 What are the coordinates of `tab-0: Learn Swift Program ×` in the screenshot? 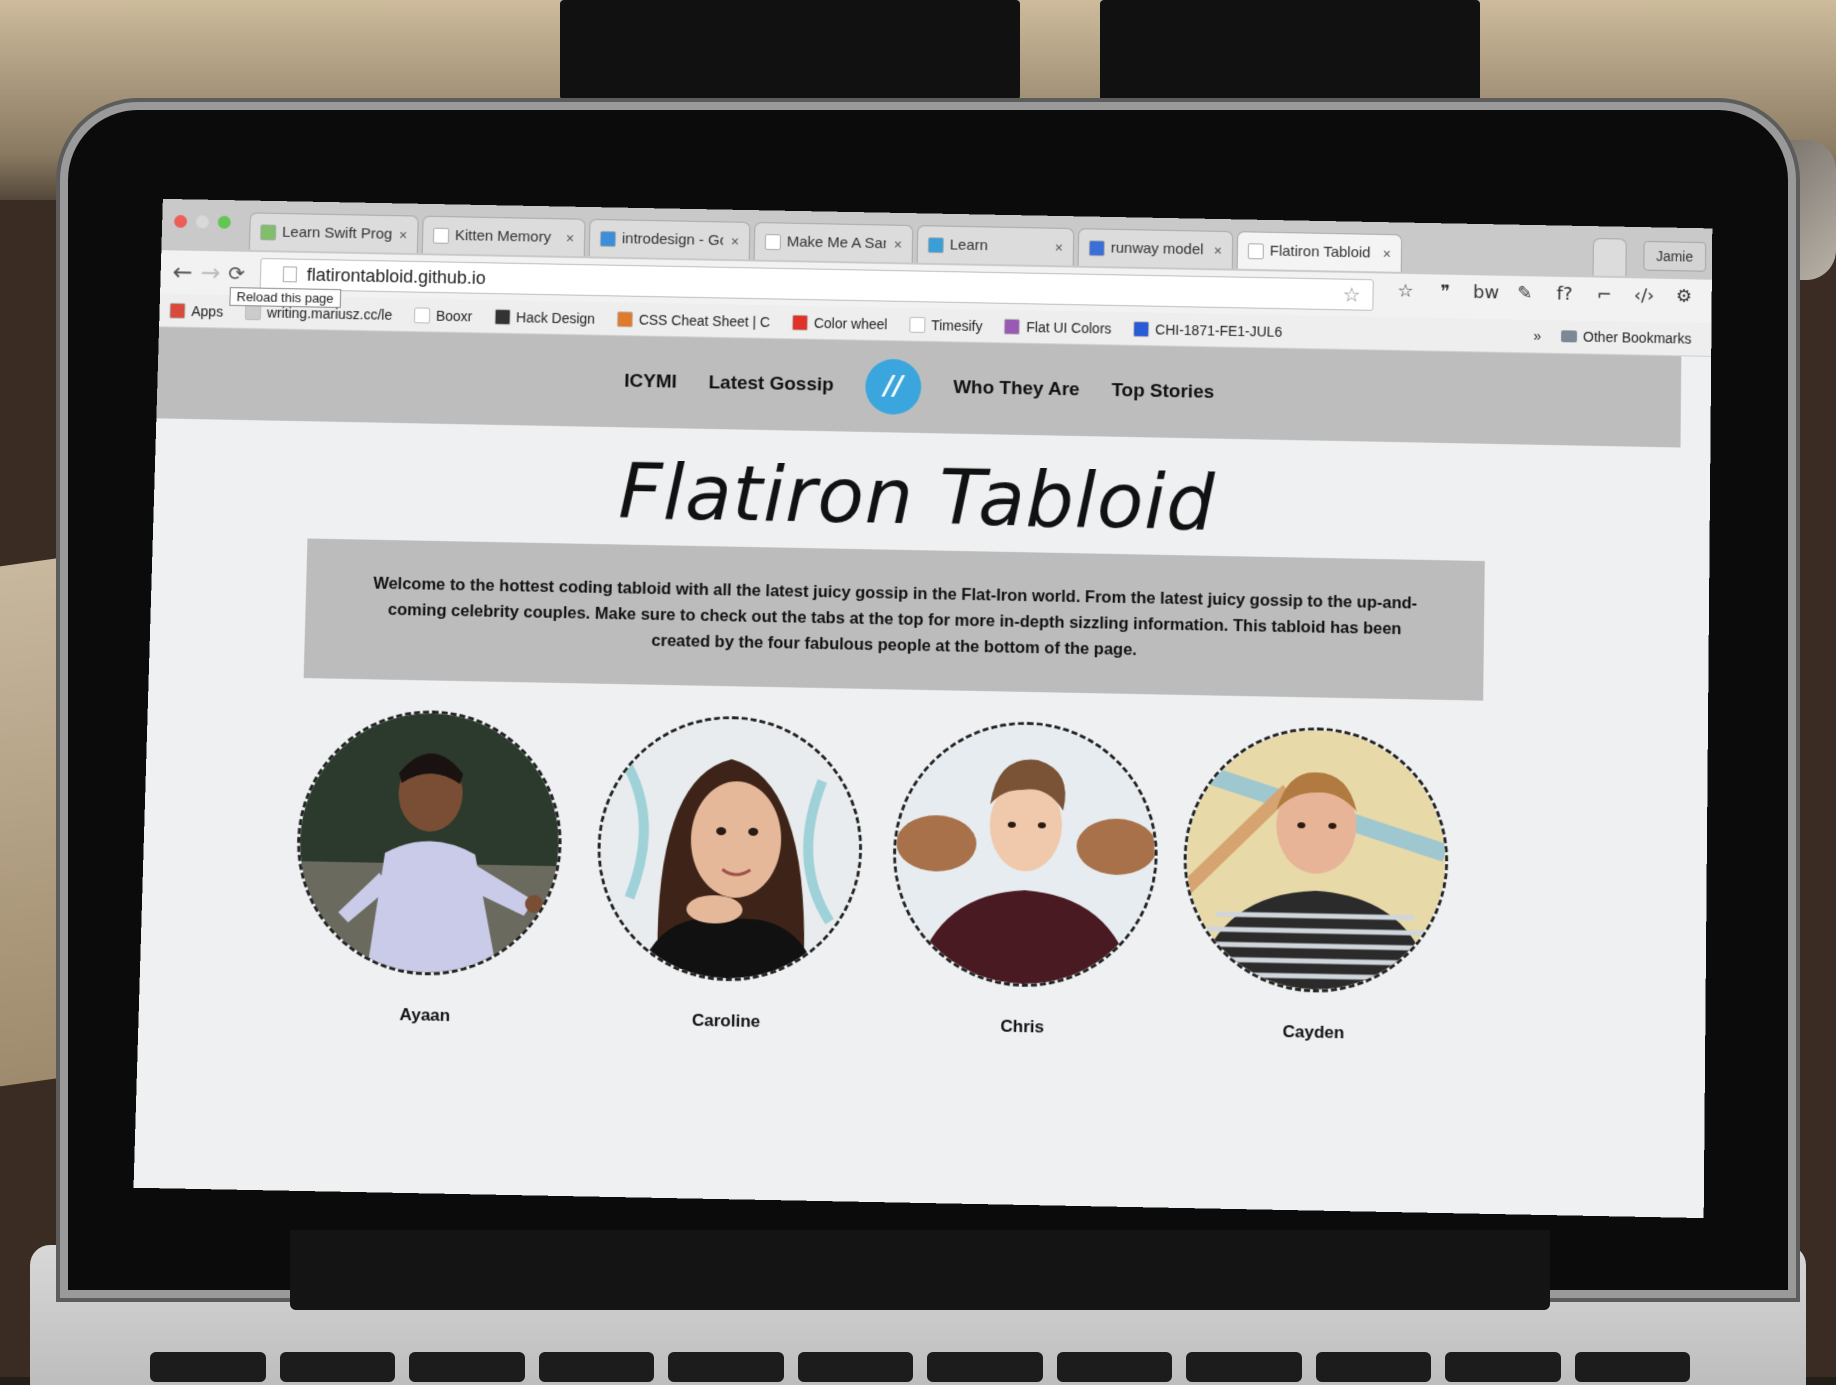 It's located at (333, 233).